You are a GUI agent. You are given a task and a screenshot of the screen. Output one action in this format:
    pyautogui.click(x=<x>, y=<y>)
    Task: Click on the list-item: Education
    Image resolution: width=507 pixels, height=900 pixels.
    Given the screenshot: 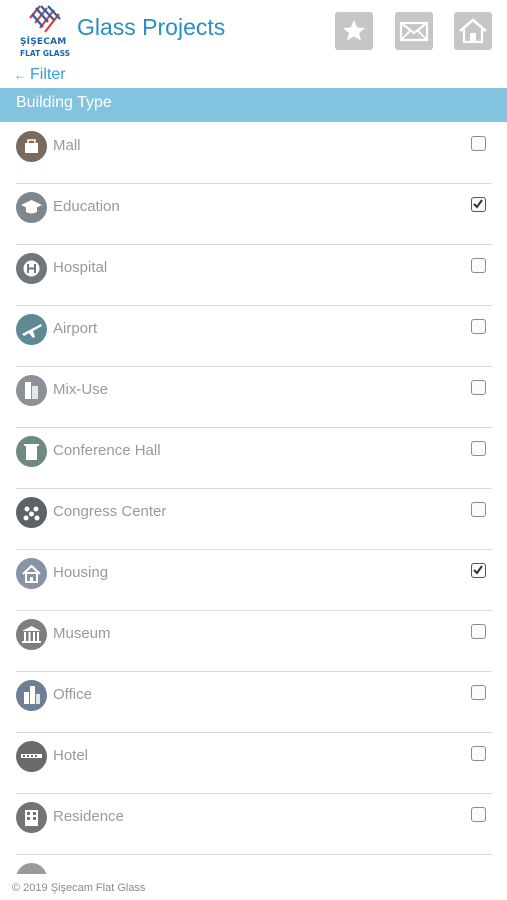 What is the action you would take?
    pyautogui.click(x=254, y=214)
    